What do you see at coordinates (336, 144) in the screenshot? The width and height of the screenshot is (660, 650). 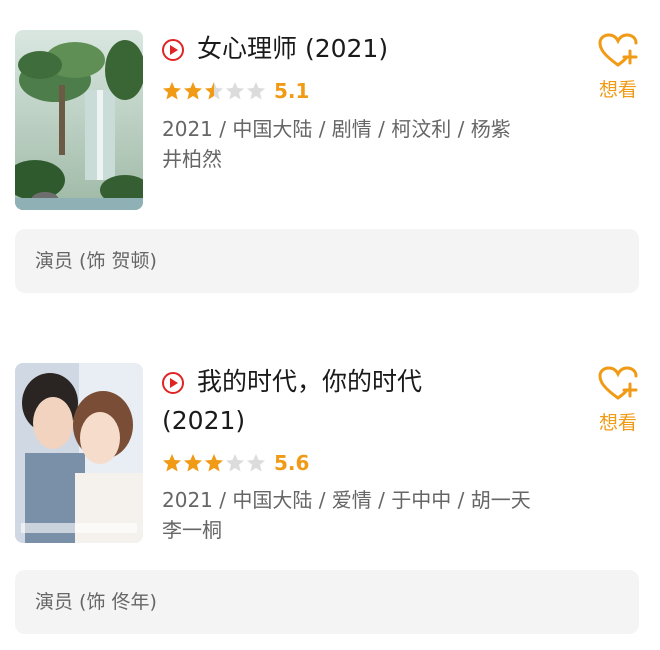 I see `movie-meta: 2021 / 中国大陆 / 剧情 / 柯汶利 / 杨紫 井柏然` at bounding box center [336, 144].